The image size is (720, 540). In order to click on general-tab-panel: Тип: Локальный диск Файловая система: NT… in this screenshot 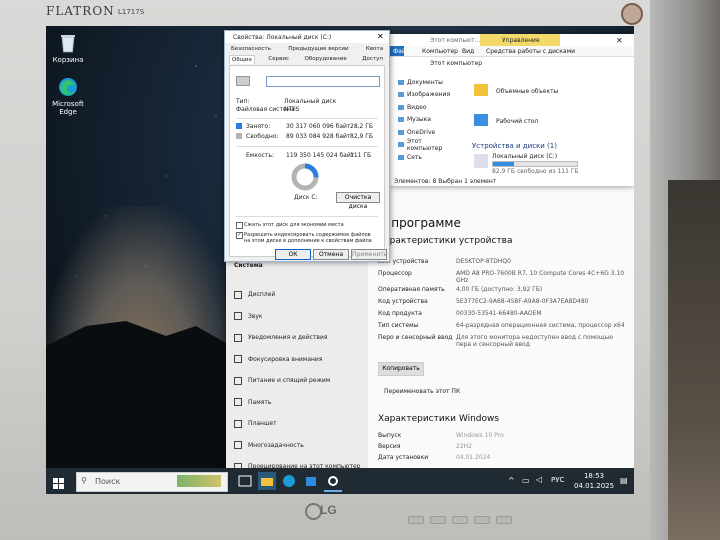, I will do `click(307, 161)`.